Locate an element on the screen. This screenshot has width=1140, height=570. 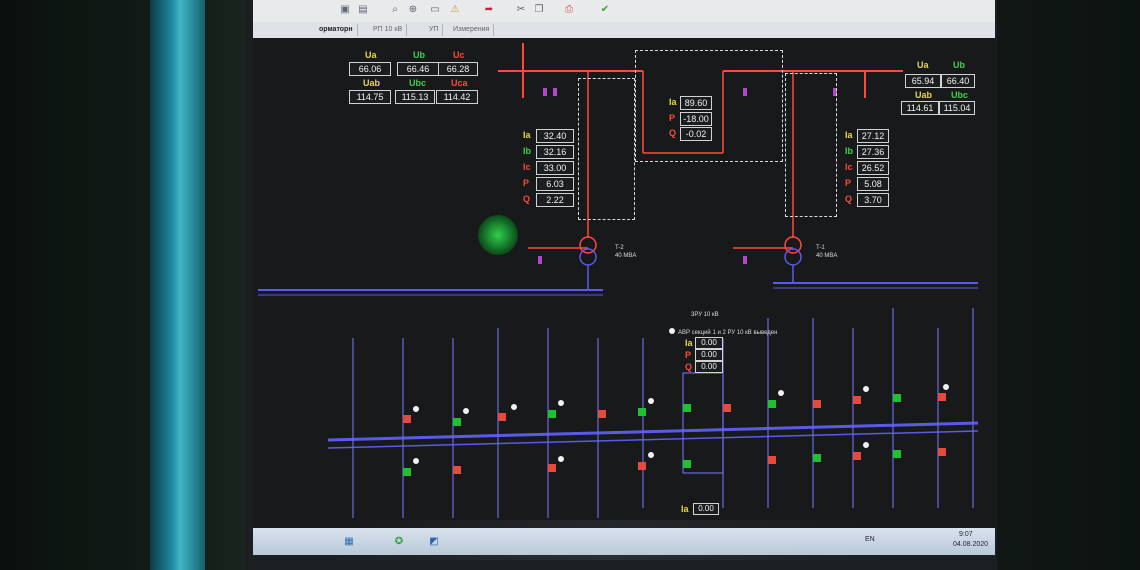
cabinet-edge is located at coordinates (115, 285).